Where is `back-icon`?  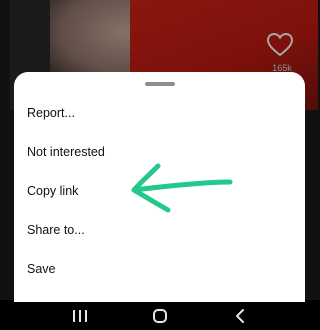 back-icon is located at coordinates (240, 316).